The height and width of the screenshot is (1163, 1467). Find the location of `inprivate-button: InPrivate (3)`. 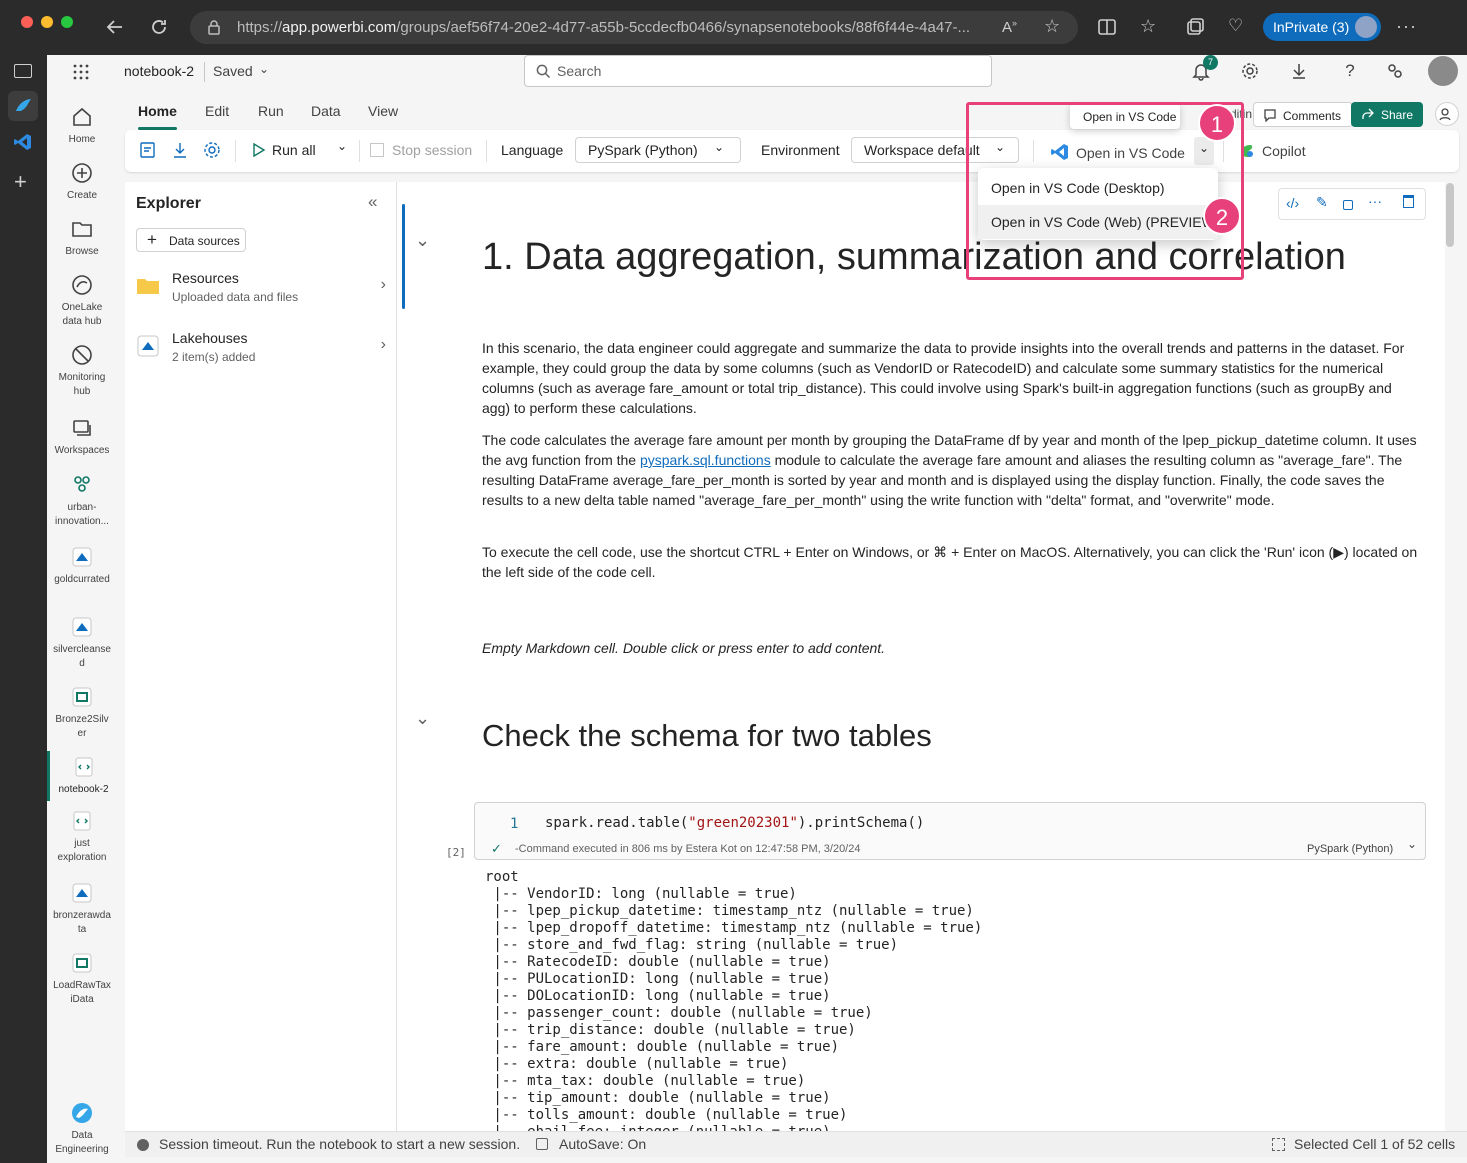

inprivate-button: InPrivate (3) is located at coordinates (1322, 27).